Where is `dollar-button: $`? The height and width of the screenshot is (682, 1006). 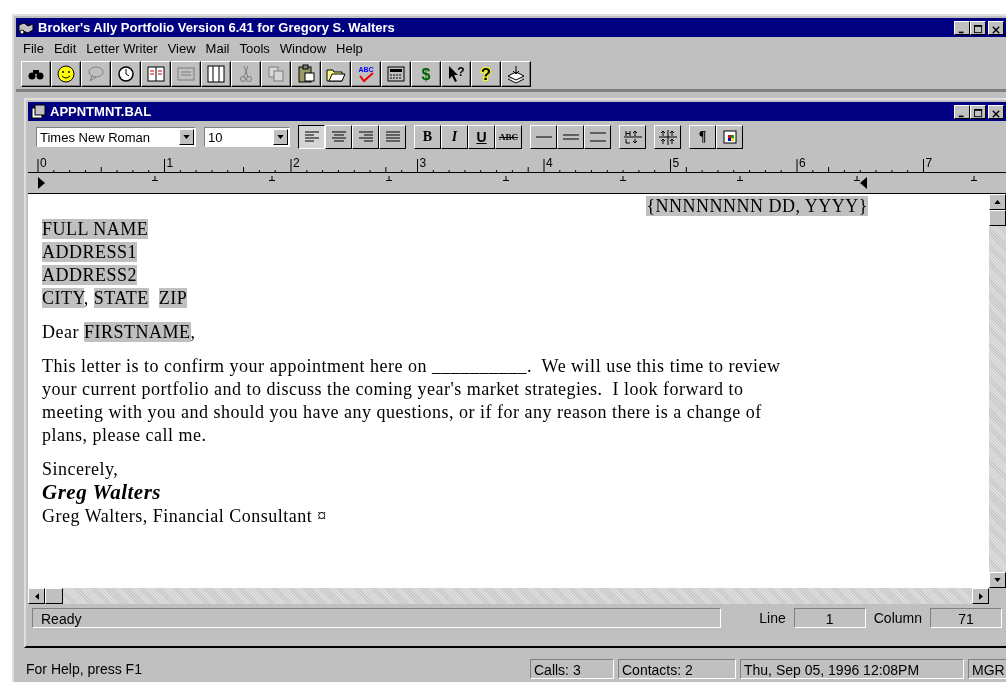
dollar-button: $ is located at coordinates (426, 74).